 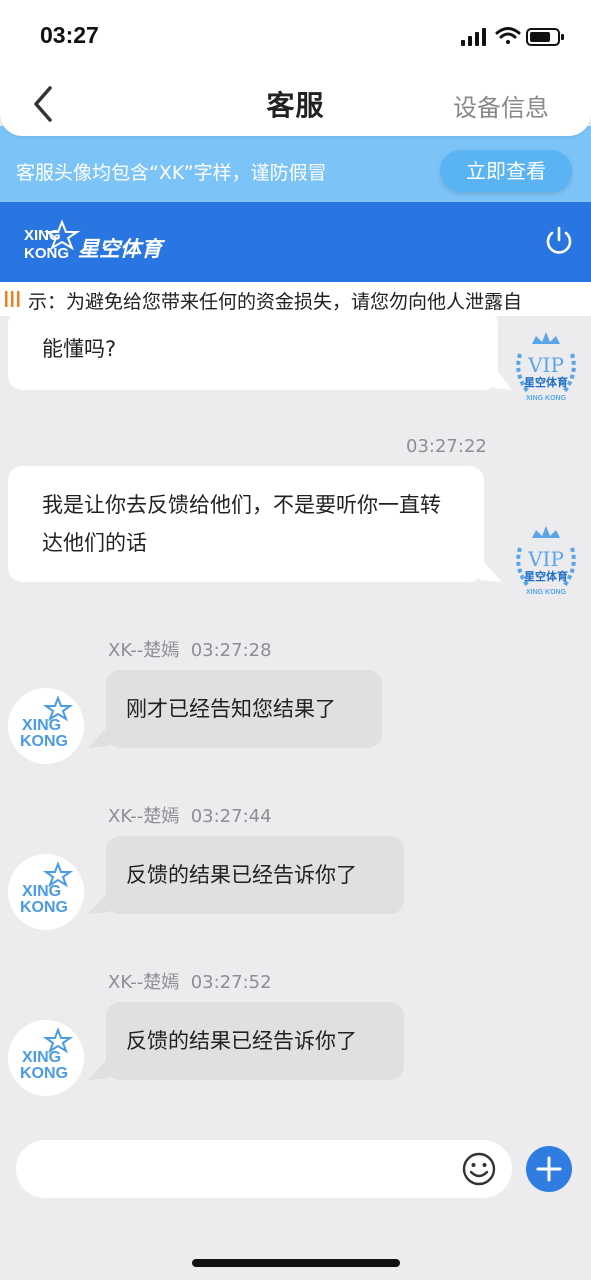 I want to click on view-now-button: 立即查看, so click(x=506, y=171).